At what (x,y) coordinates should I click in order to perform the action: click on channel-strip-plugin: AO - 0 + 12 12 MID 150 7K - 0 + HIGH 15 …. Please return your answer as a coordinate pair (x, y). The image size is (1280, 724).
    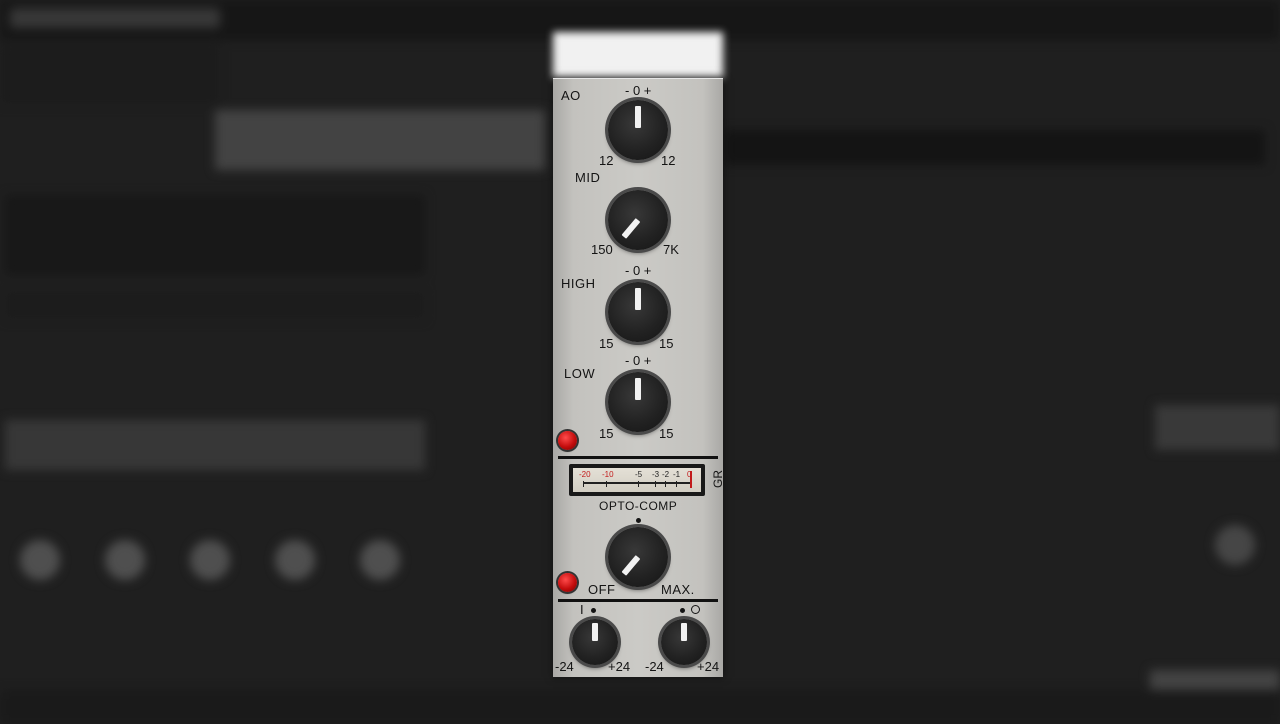
    Looking at the image, I should click on (639, 377).